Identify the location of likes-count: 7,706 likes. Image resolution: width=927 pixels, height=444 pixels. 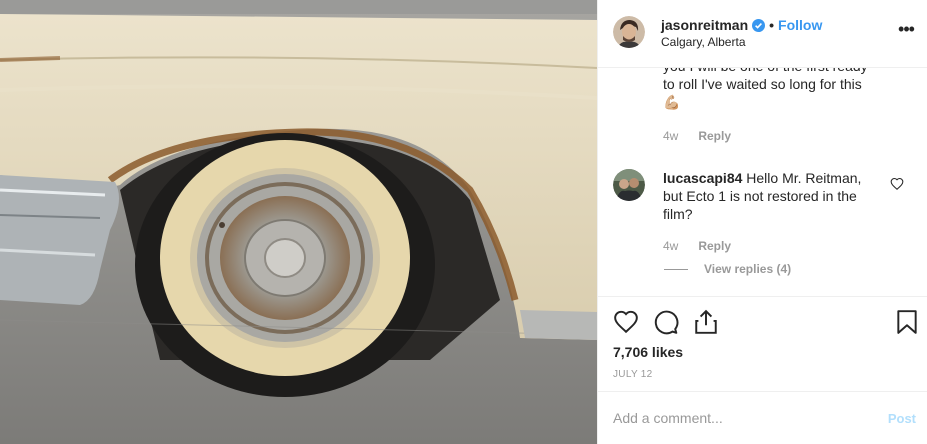
(648, 352).